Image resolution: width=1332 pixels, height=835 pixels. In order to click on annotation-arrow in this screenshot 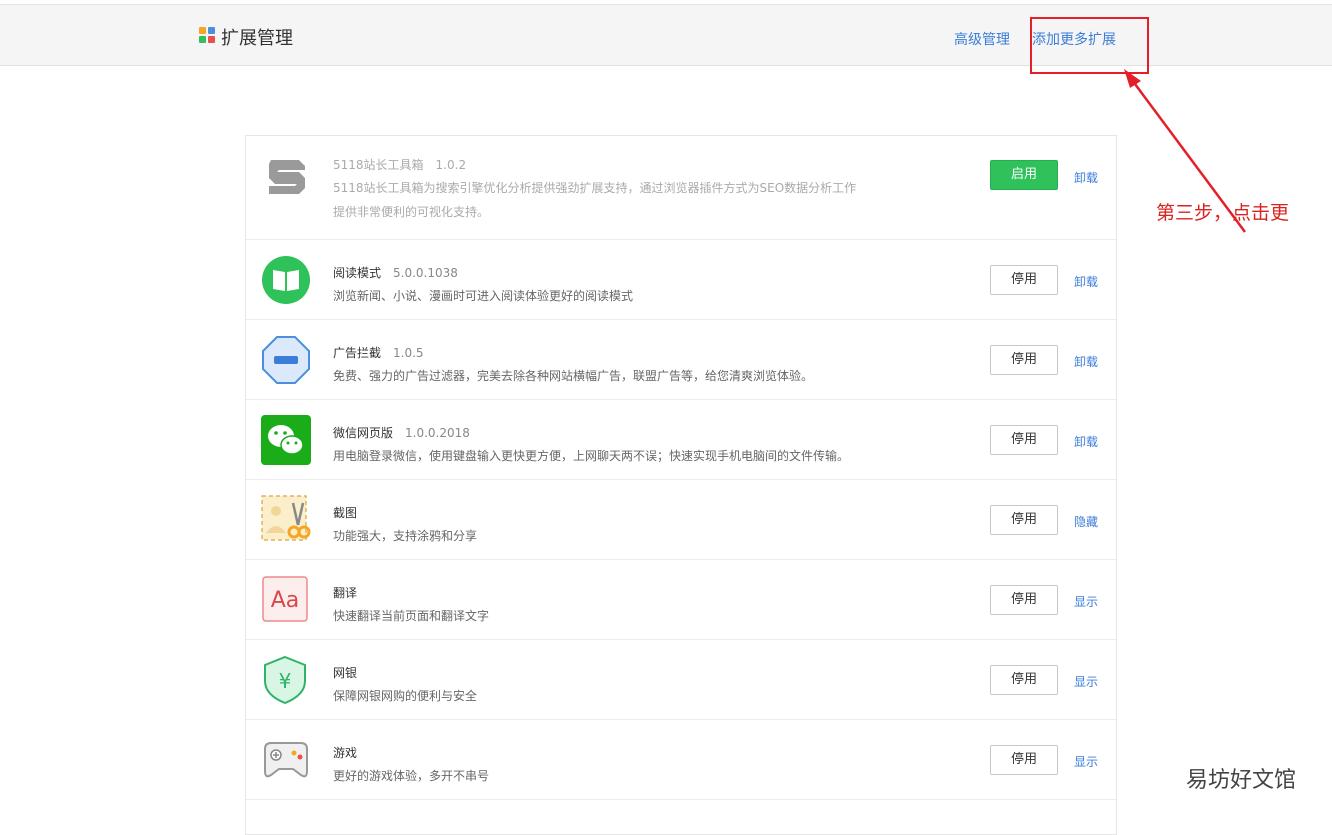, I will do `click(1185, 151)`.